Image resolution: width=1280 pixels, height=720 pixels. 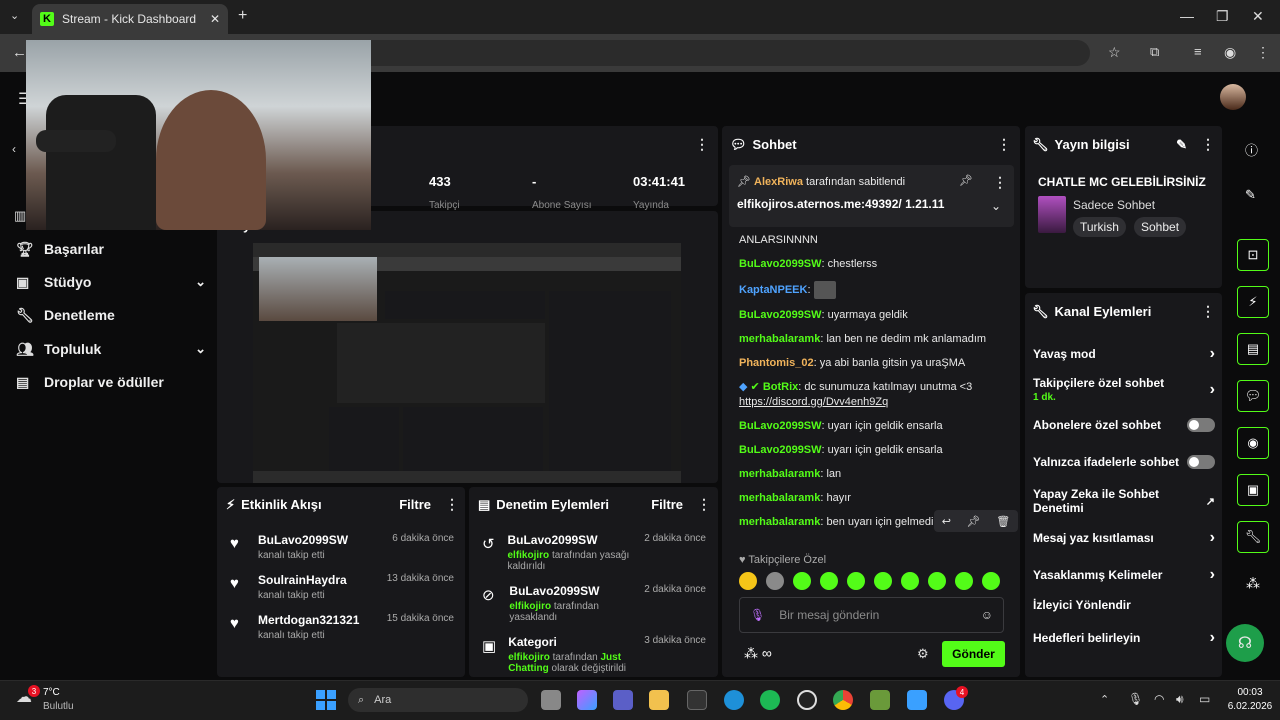 I want to click on minecraft-icon, so click(x=880, y=700).